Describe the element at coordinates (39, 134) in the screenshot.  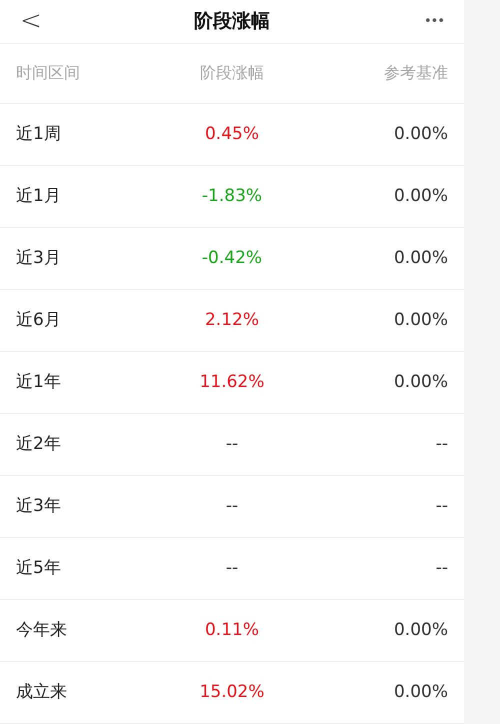
I see `period-cell-text: 近1周` at that location.